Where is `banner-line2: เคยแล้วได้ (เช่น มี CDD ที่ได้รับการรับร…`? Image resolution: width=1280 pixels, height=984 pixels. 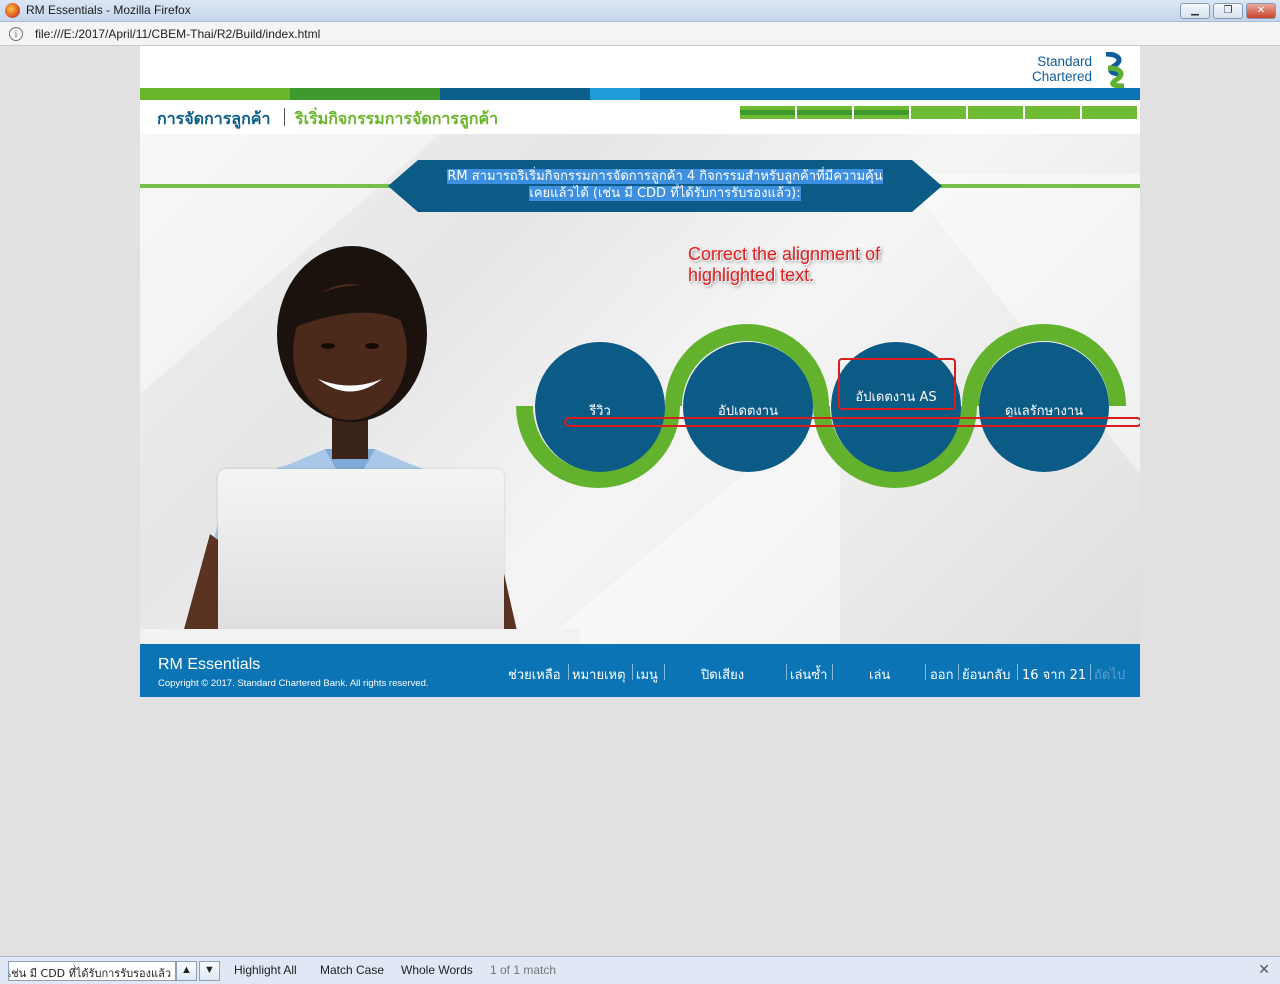
banner-line2: เคยแล้วได้ (เช่น มี CDD ที่ได้รับการรับร… is located at coordinates (665, 193).